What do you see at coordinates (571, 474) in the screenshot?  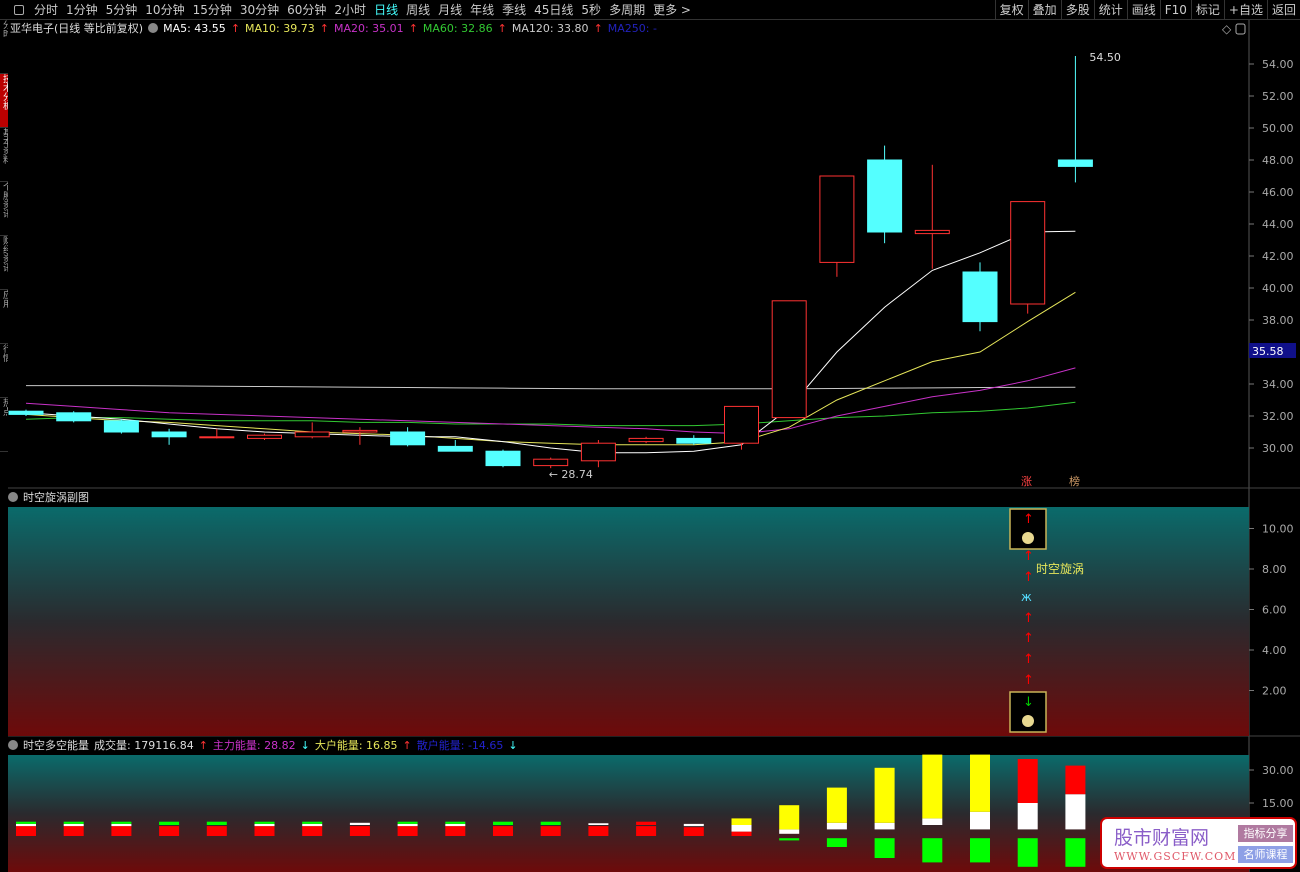 I see `low-label: ← 28.74` at bounding box center [571, 474].